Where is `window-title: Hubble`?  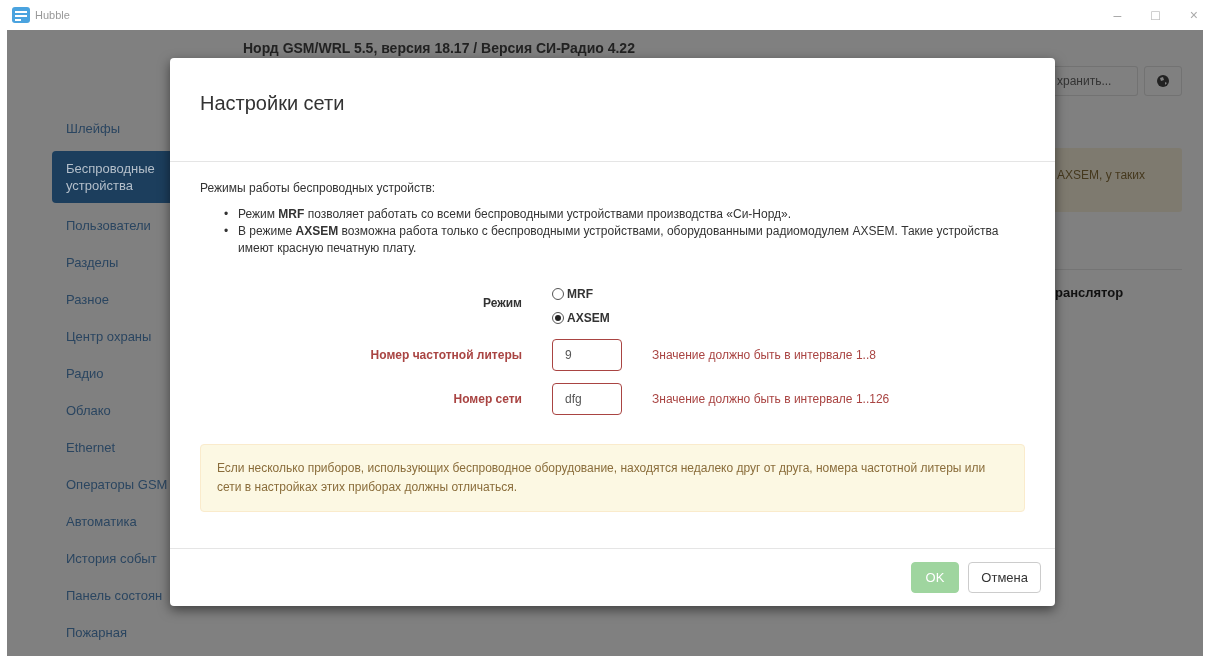
window-title: Hubble is located at coordinates (52, 15).